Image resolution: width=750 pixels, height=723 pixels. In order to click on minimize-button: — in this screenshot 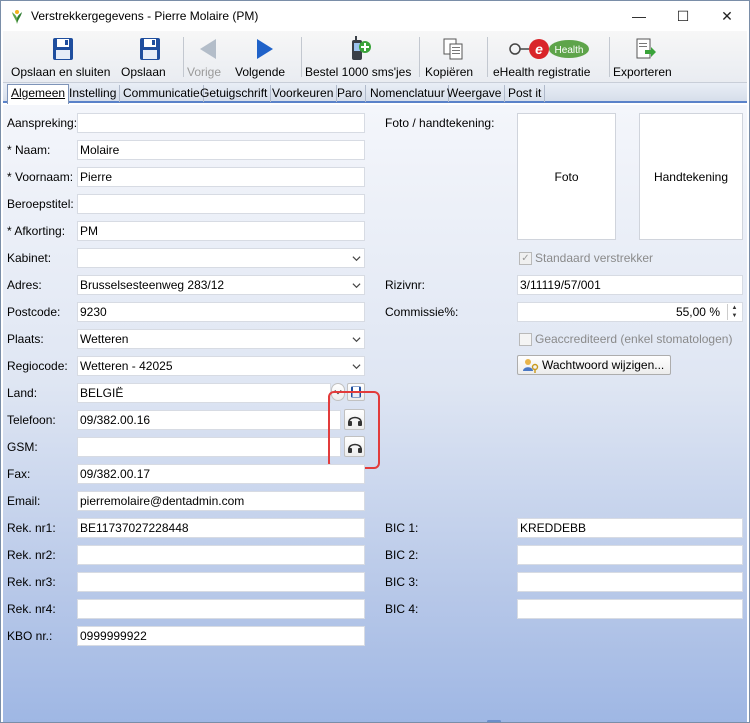, I will do `click(639, 16)`.